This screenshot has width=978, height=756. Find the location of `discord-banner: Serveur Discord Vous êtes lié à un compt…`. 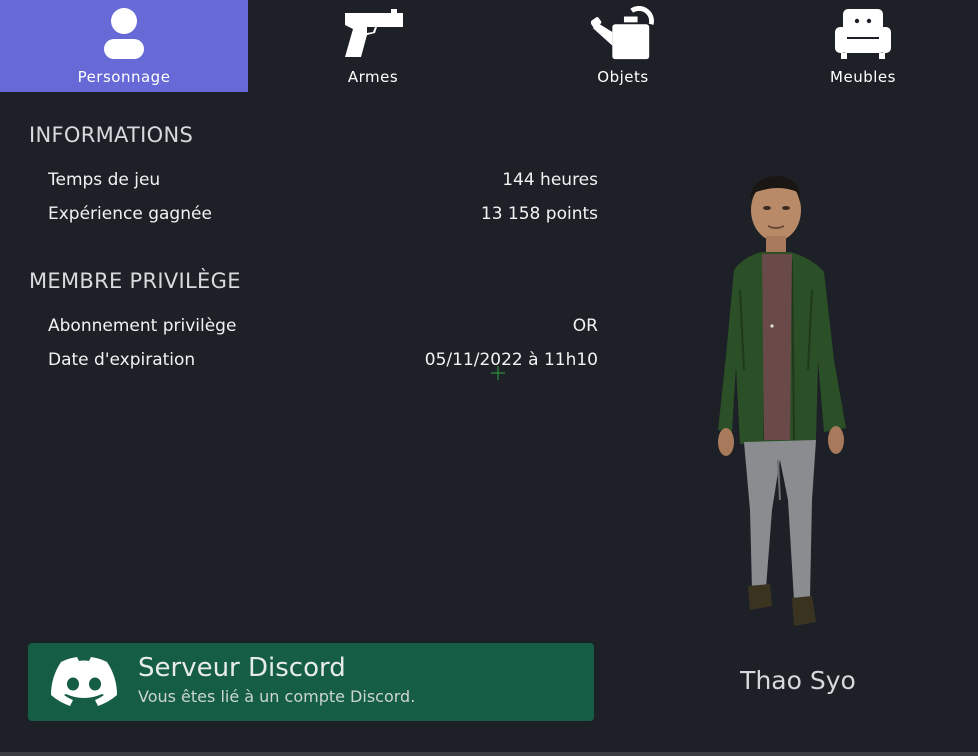

discord-banner: Serveur Discord Vous êtes lié à un compt… is located at coordinates (311, 682).